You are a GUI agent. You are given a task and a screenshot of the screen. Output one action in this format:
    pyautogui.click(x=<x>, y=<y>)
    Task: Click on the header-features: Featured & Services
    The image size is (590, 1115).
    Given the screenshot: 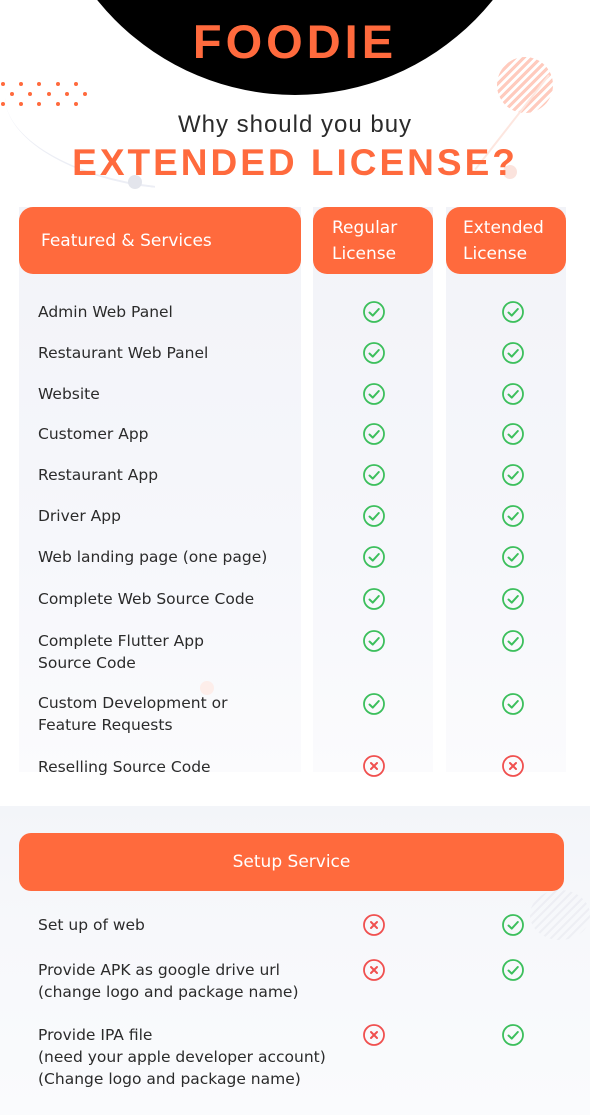 What is the action you would take?
    pyautogui.click(x=160, y=240)
    